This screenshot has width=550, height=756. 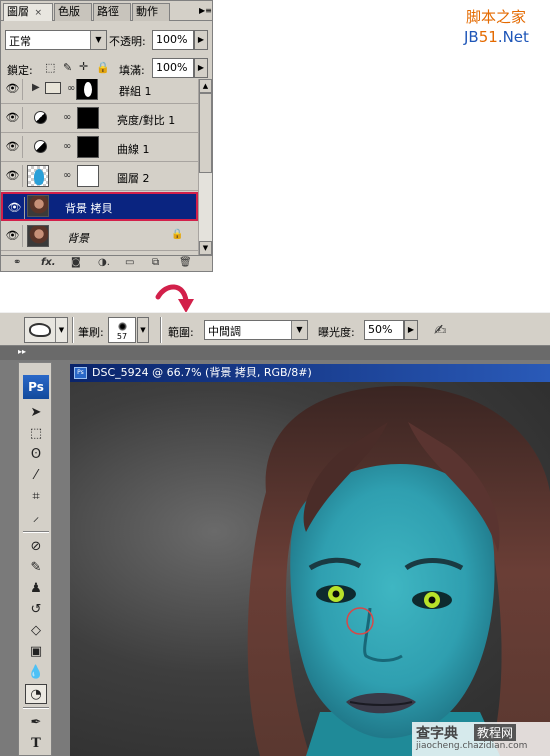 I want to click on toolbox-divider, so click(x=36, y=532).